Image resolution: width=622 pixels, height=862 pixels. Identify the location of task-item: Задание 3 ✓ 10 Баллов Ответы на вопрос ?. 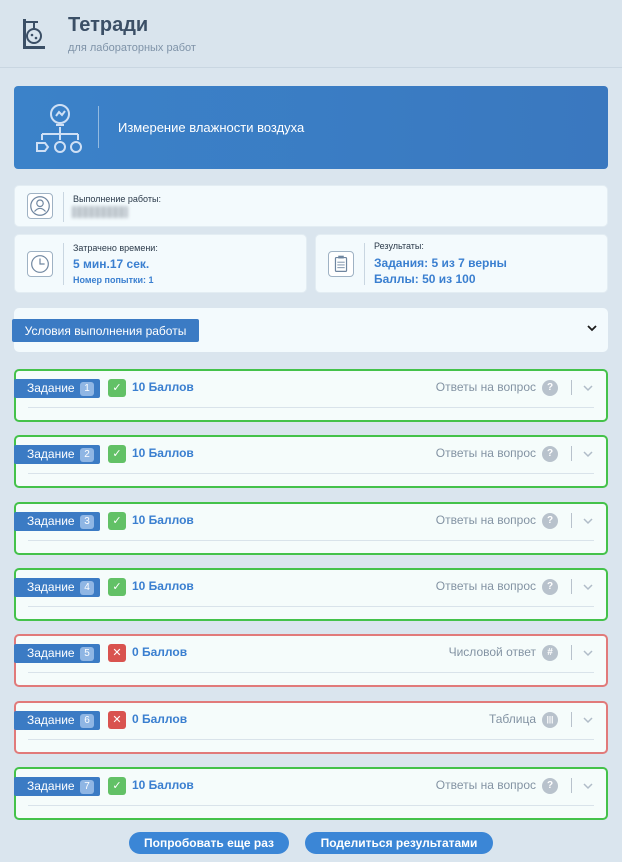
(311, 528).